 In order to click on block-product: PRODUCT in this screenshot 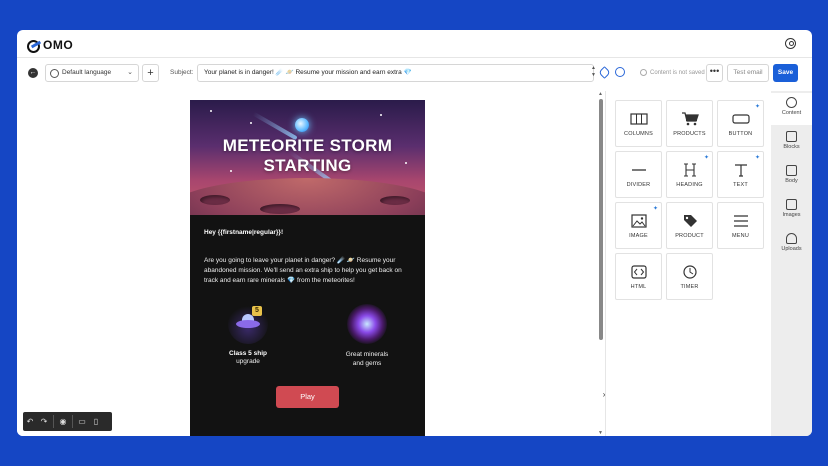, I will do `click(689, 225)`.